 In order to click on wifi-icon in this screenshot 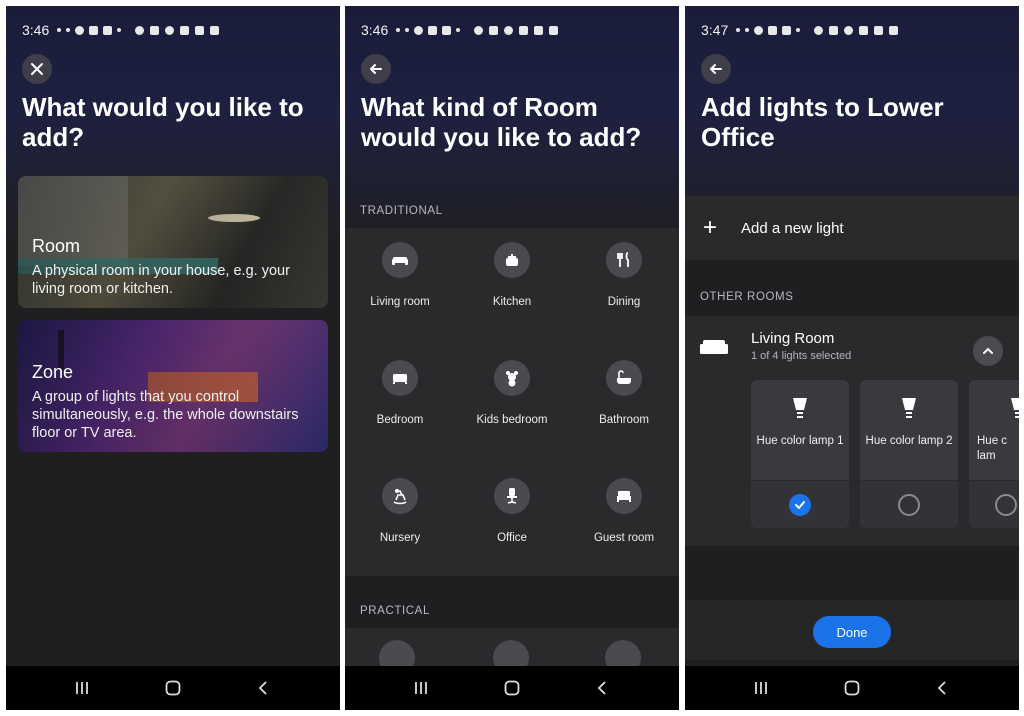, I will do `click(185, 30)`.